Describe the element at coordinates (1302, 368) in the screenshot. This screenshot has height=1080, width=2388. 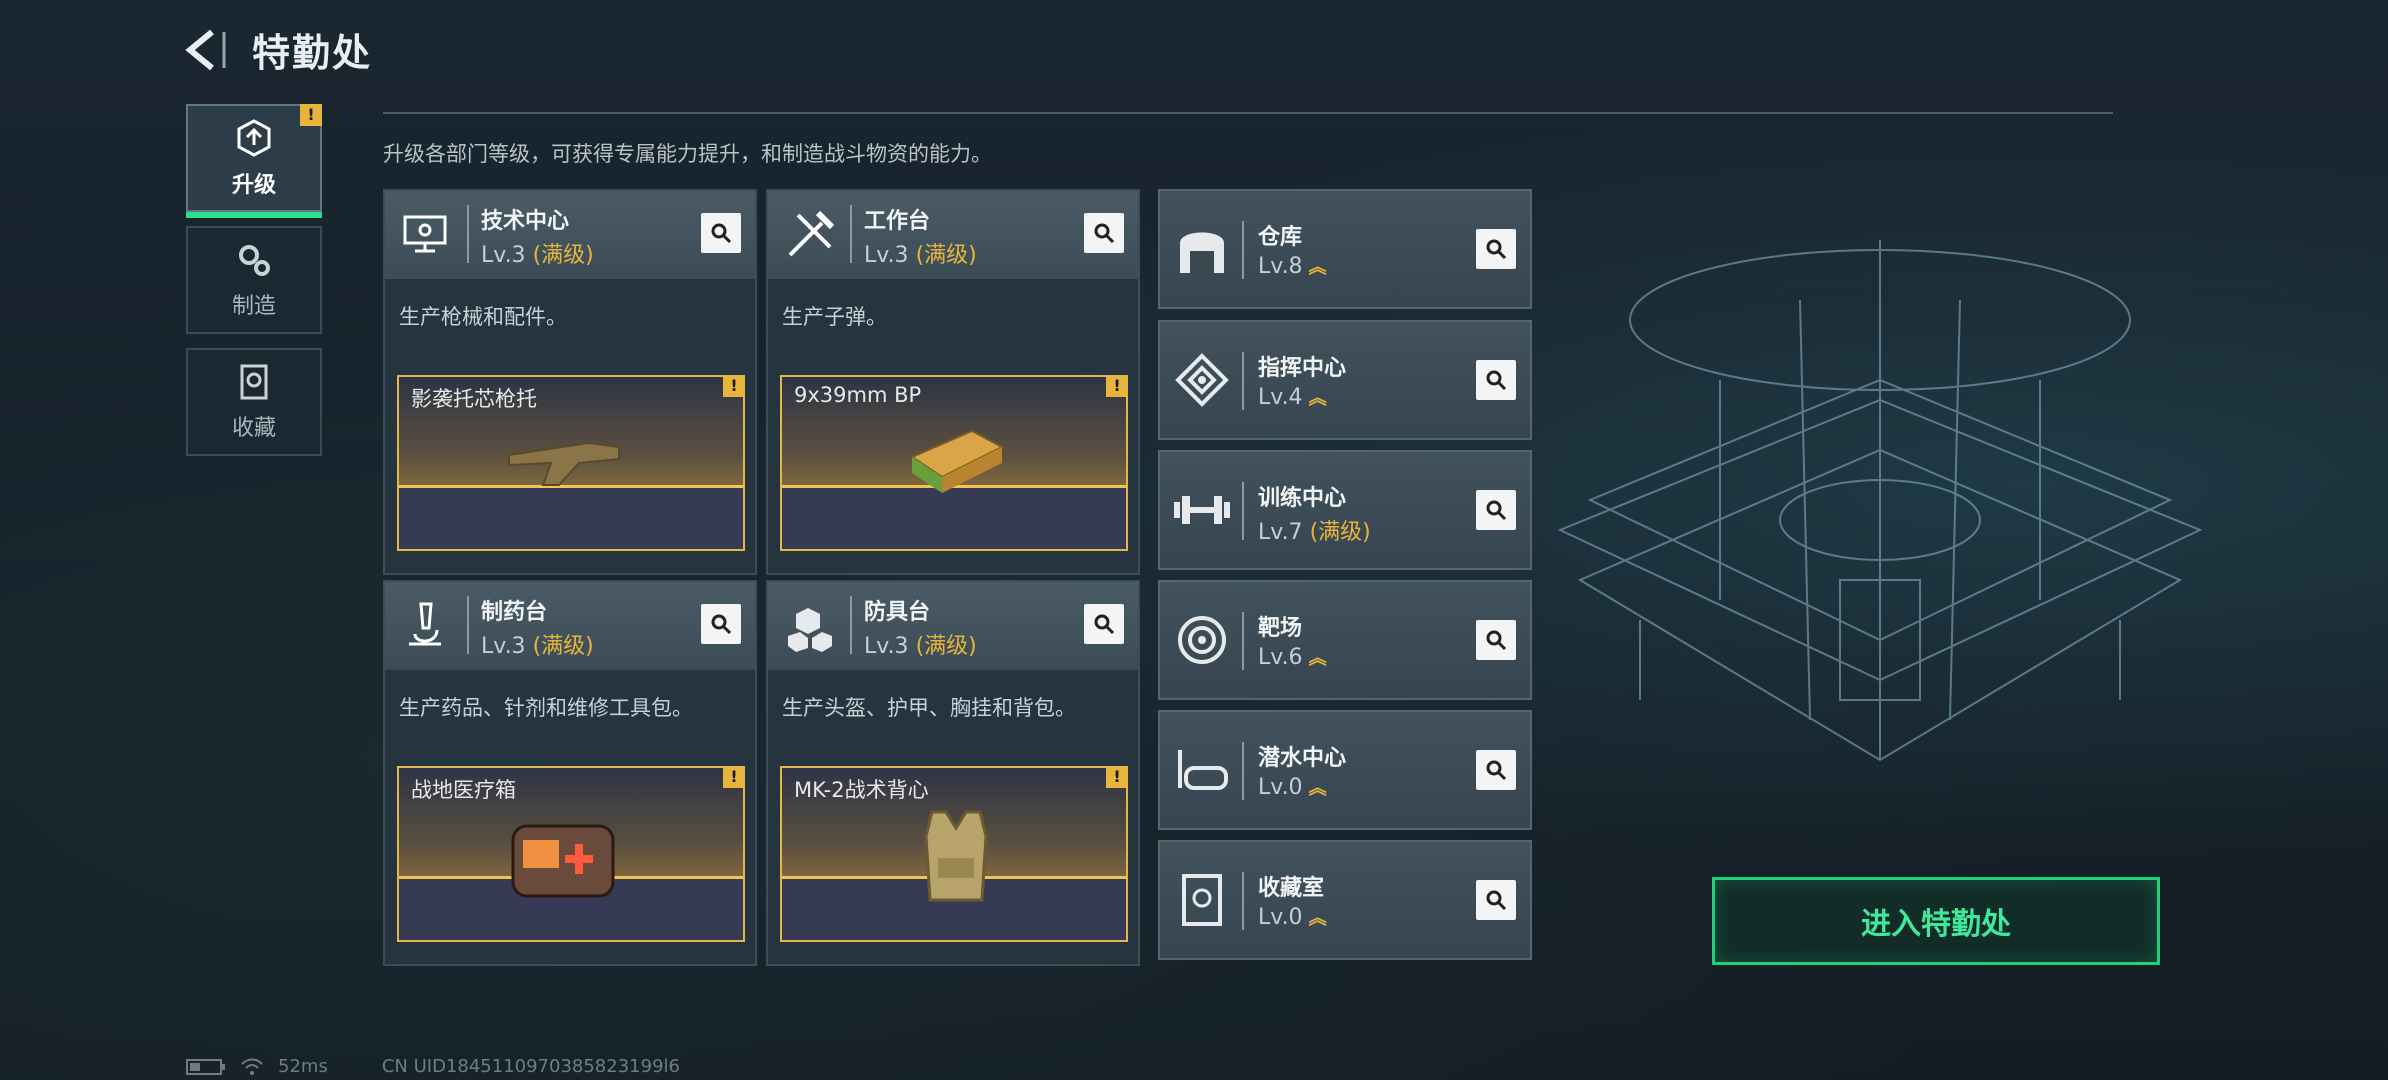
I see `facility-name: 指挥中心` at that location.